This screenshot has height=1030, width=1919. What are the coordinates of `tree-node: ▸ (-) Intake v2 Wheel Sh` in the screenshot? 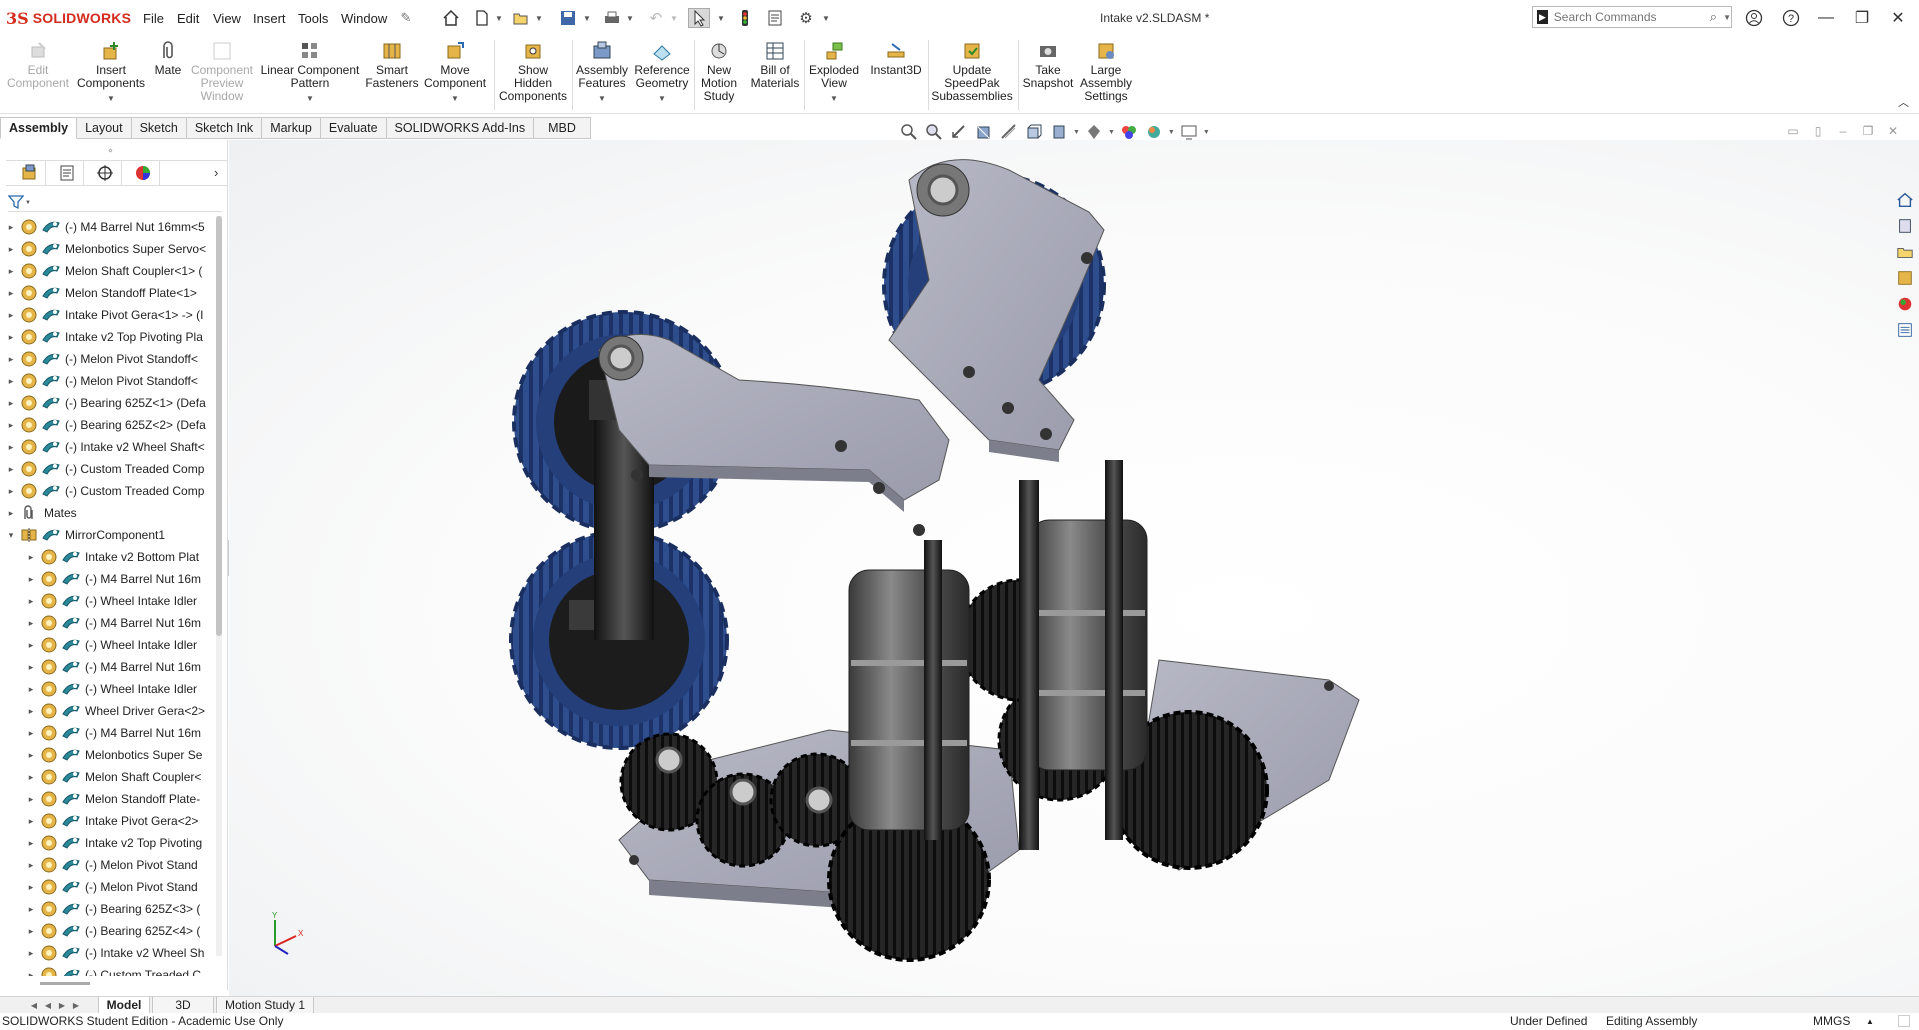 It's located at (109, 953).